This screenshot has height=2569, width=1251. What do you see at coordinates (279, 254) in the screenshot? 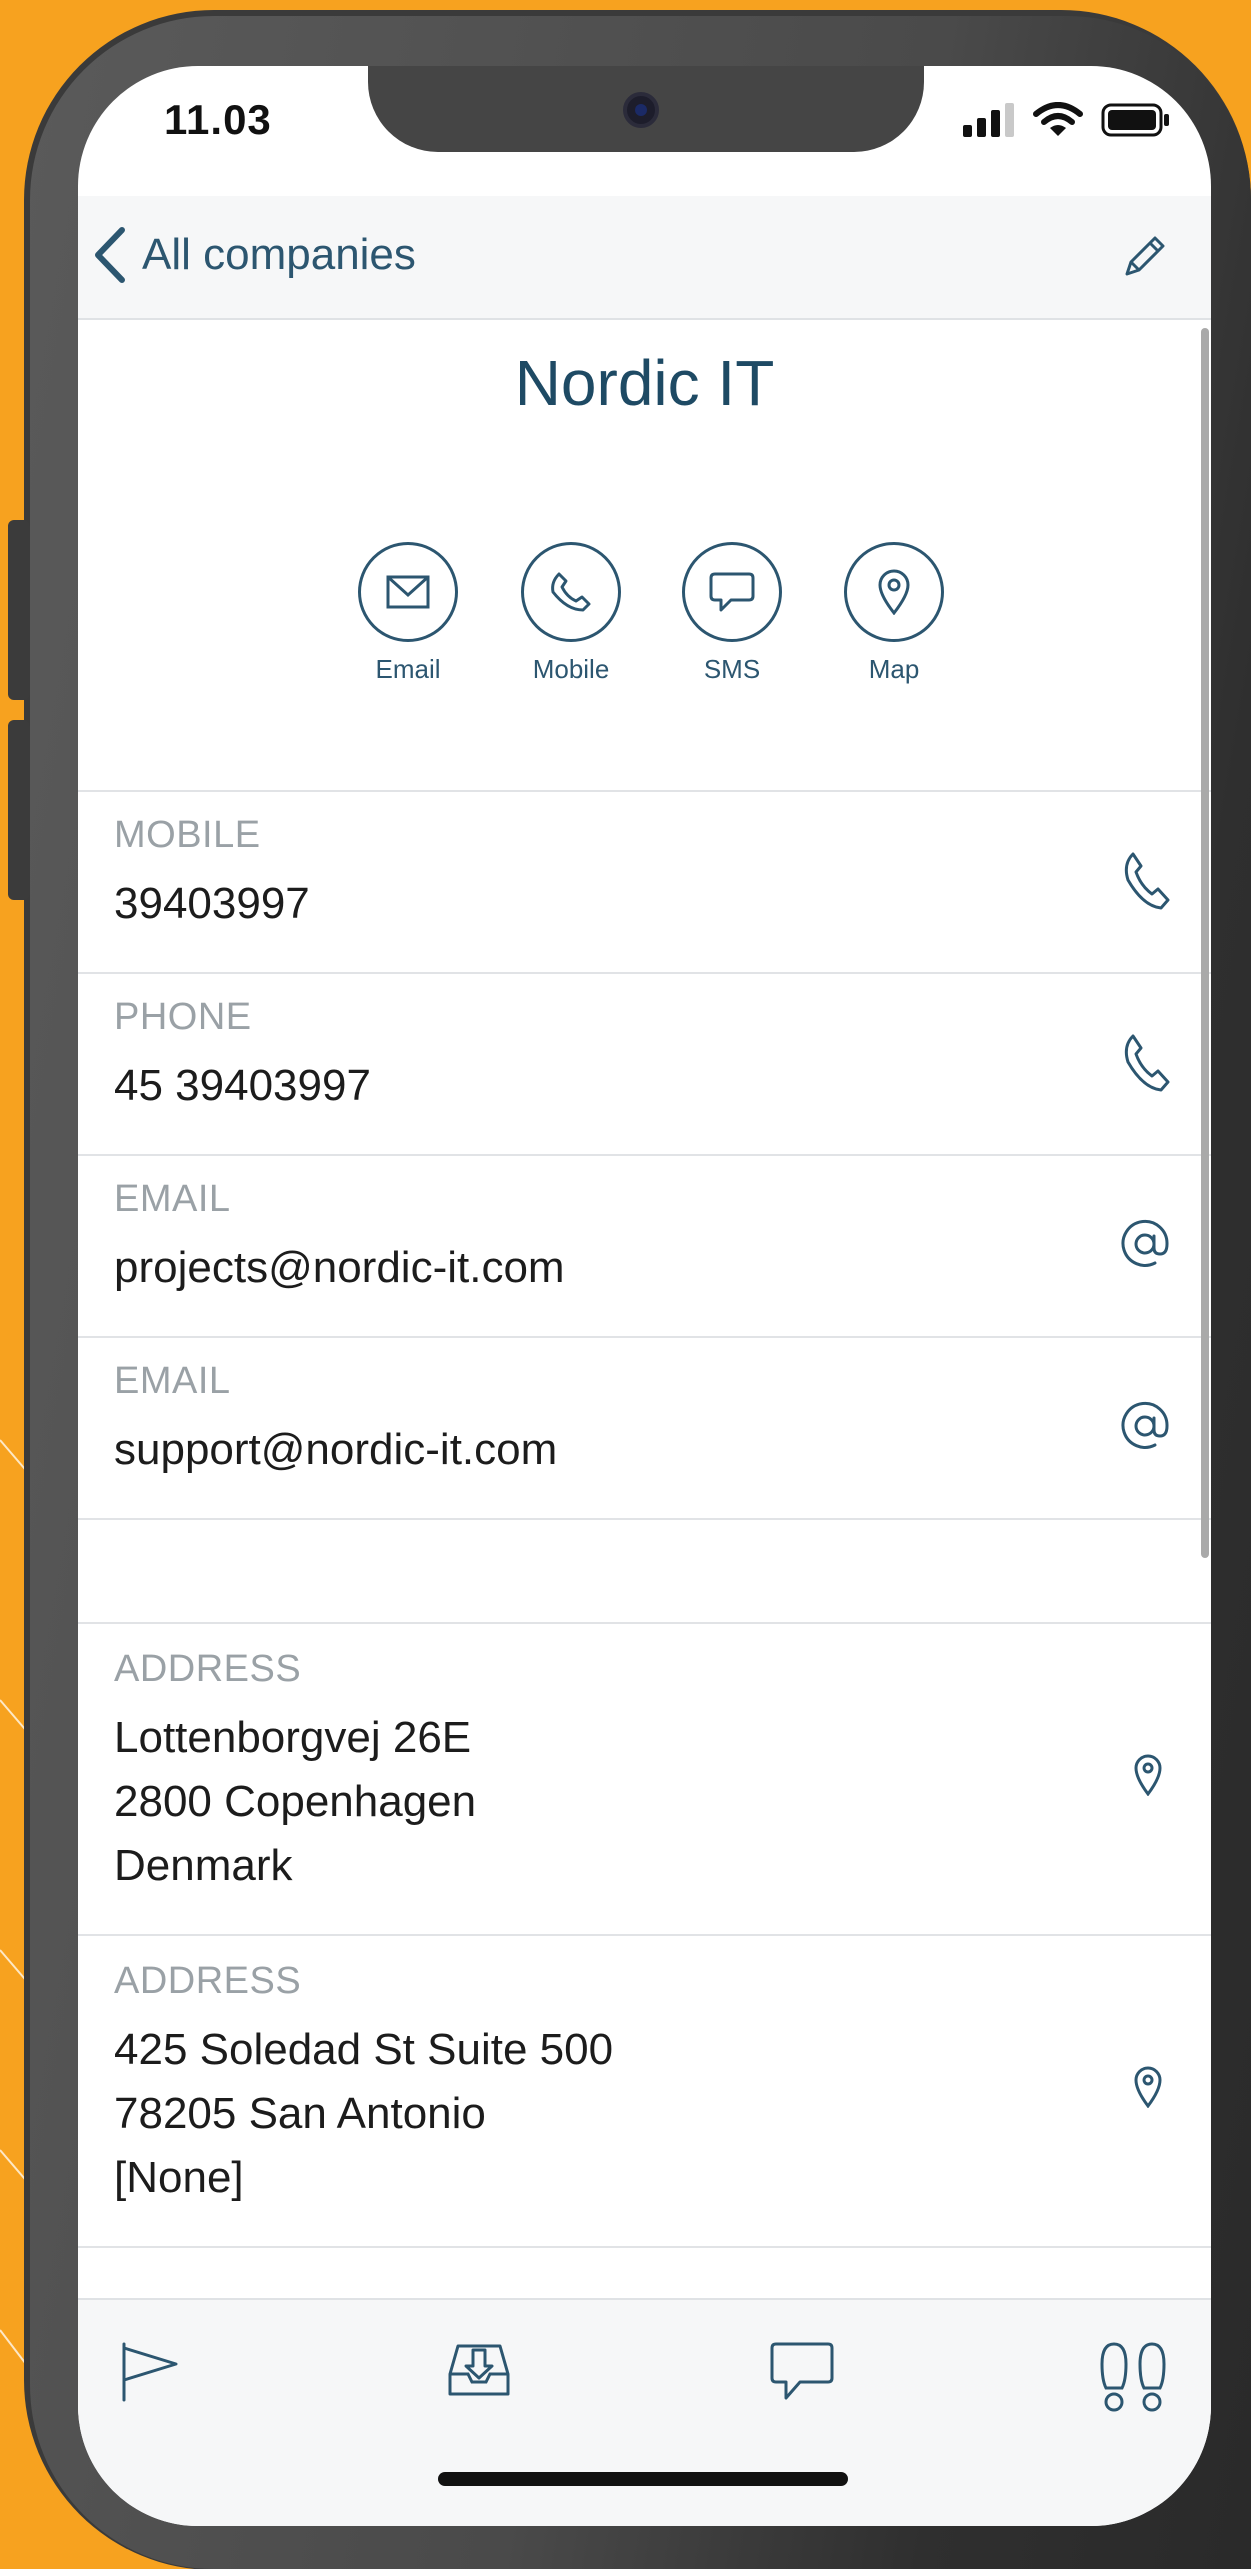
I see `back-button-label: All companies` at bounding box center [279, 254].